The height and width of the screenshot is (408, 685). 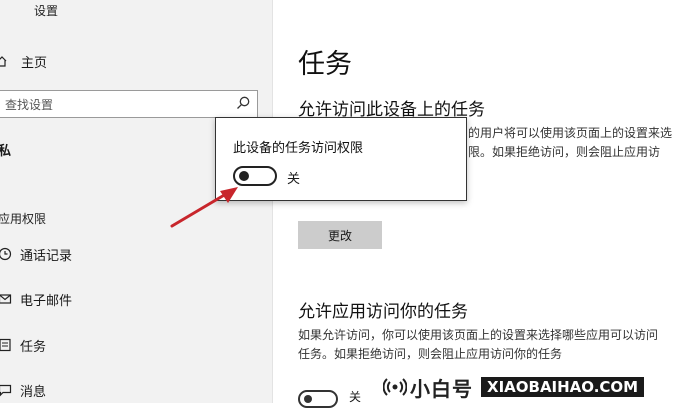 What do you see at coordinates (204, 207) in the screenshot?
I see `annotation-arrow-icon` at bounding box center [204, 207].